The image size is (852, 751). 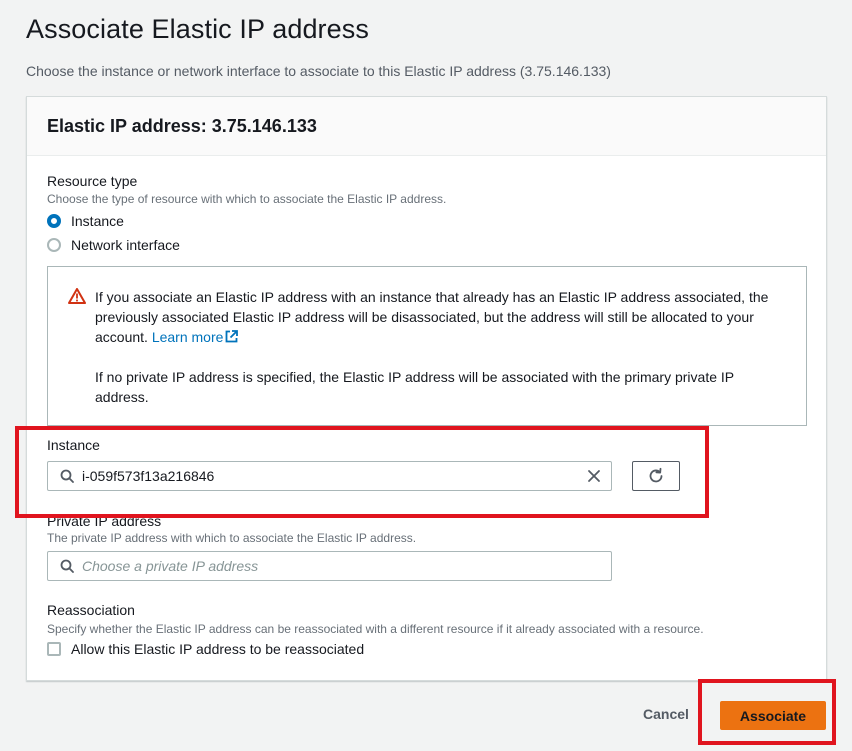 What do you see at coordinates (54, 245) in the screenshot?
I see `radio-network-interface-button` at bounding box center [54, 245].